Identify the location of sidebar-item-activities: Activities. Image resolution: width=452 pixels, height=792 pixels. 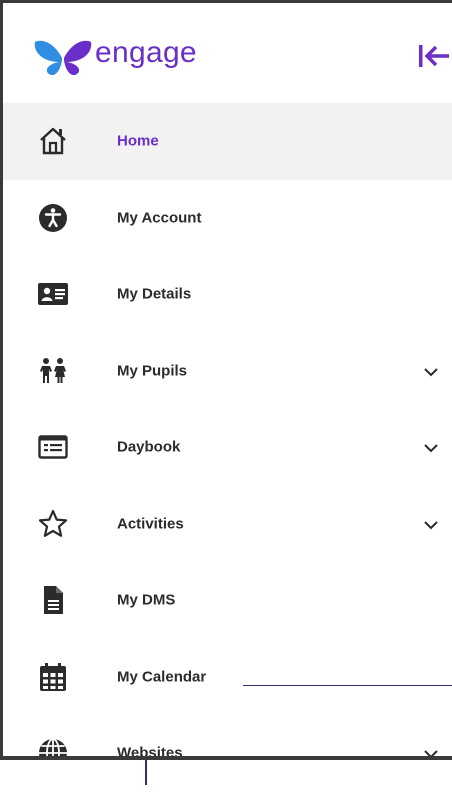
(227, 524).